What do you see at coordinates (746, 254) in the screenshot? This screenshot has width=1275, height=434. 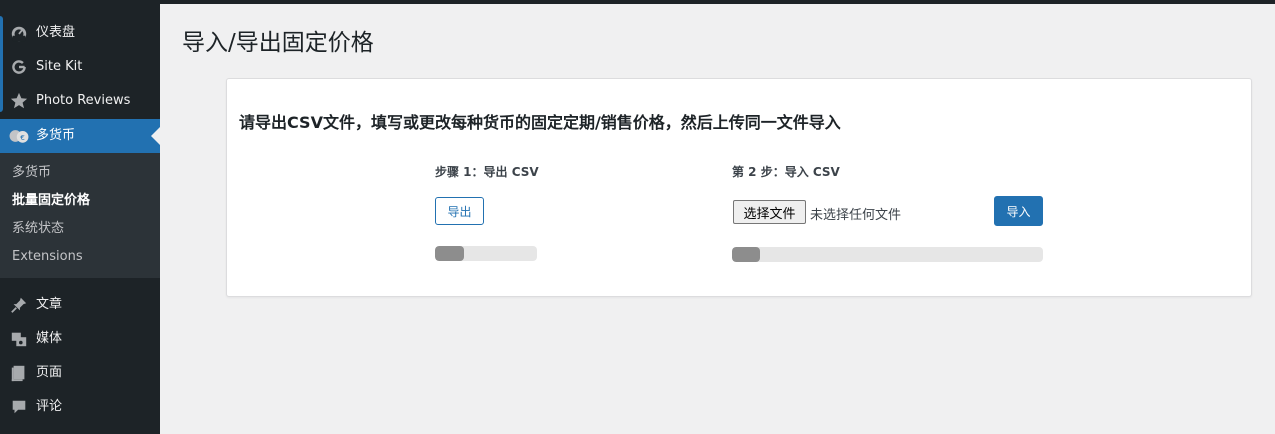 I see `import-progress-fill` at bounding box center [746, 254].